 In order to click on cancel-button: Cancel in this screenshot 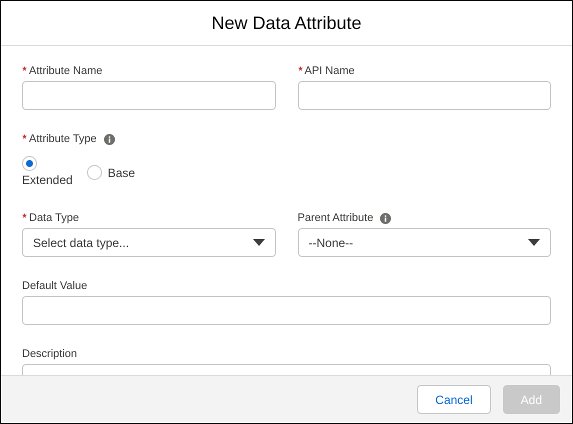, I will do `click(454, 399)`.